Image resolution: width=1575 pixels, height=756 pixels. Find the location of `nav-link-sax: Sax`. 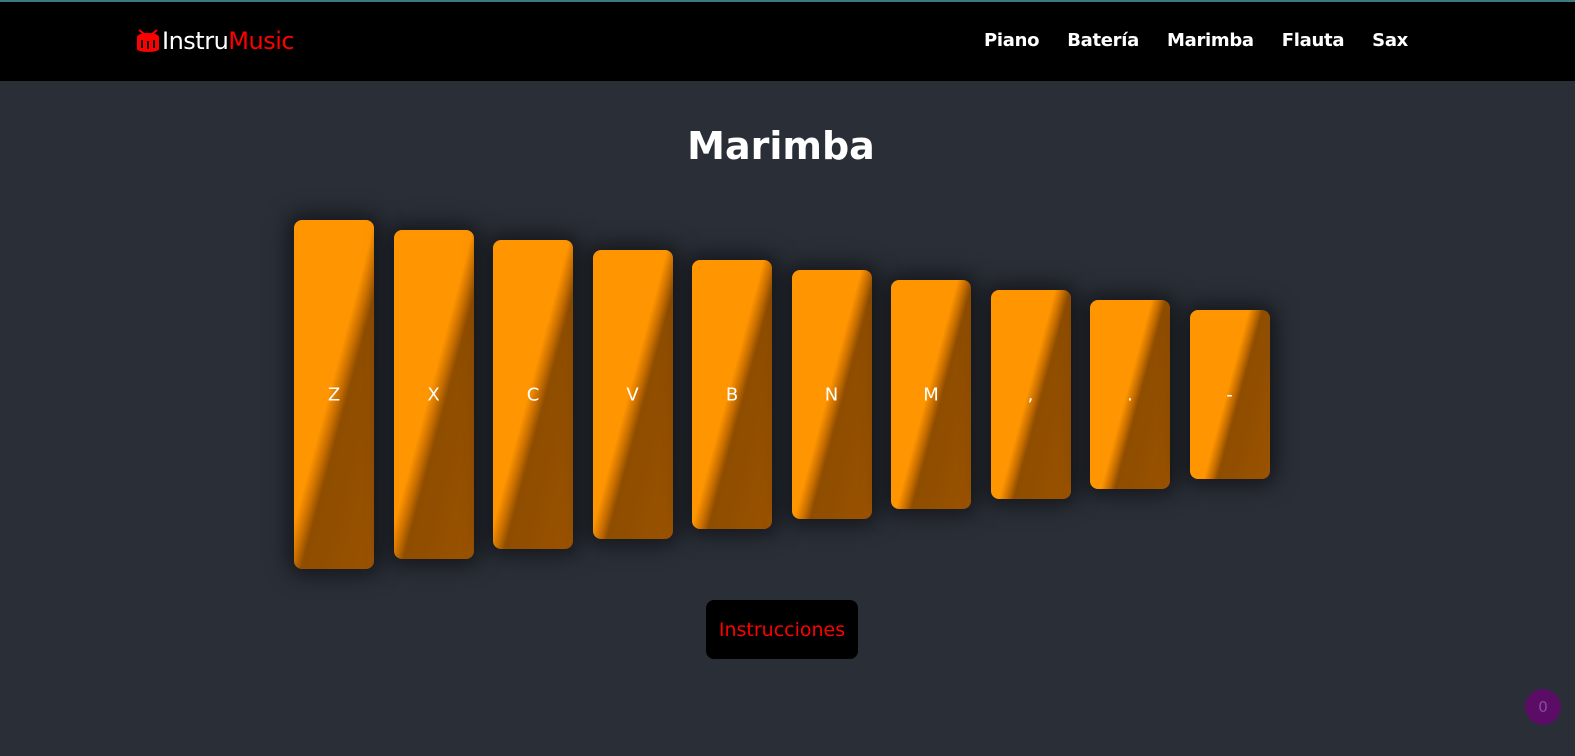

nav-link-sax: Sax is located at coordinates (1390, 40).